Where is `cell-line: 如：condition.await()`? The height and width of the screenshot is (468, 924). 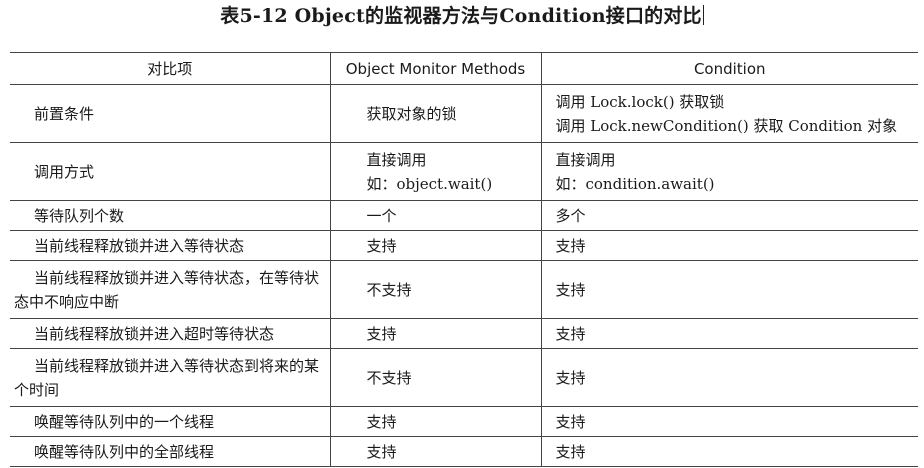
cell-line: 如：condition.await() is located at coordinates (635, 183).